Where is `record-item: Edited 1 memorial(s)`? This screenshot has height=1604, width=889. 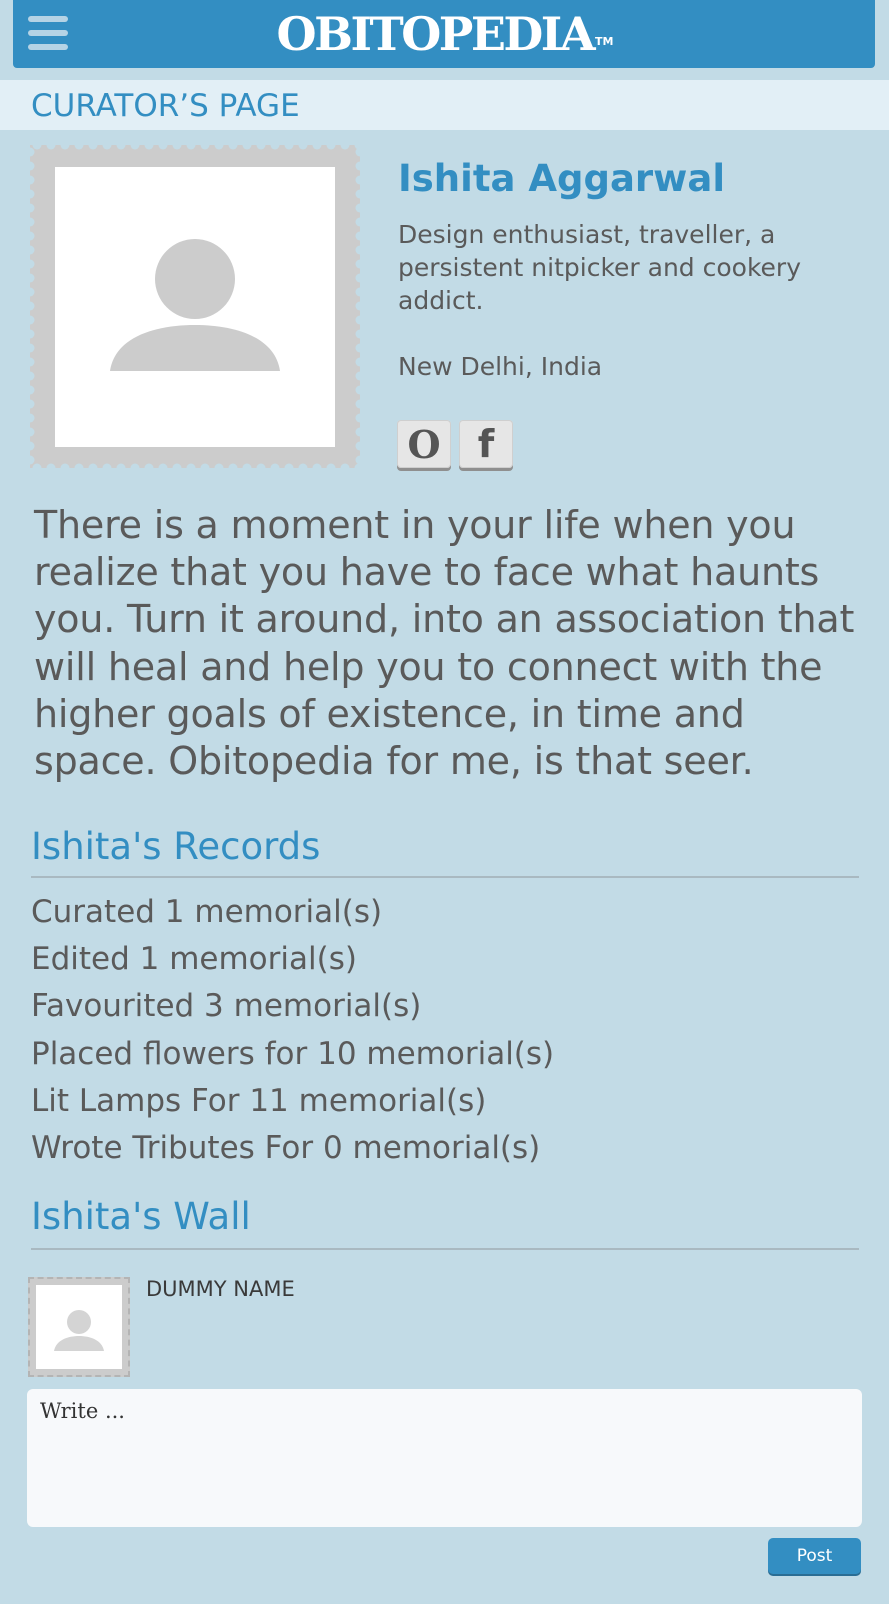 record-item: Edited 1 memorial(s) is located at coordinates (194, 959).